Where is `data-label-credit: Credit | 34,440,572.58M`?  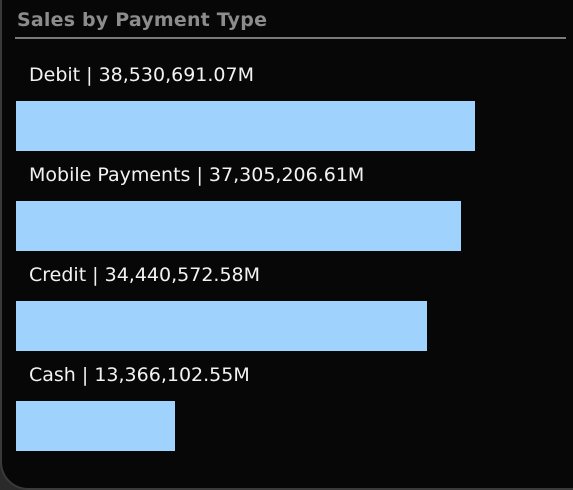
data-label-credit: Credit | 34,440,572.58M is located at coordinates (145, 275).